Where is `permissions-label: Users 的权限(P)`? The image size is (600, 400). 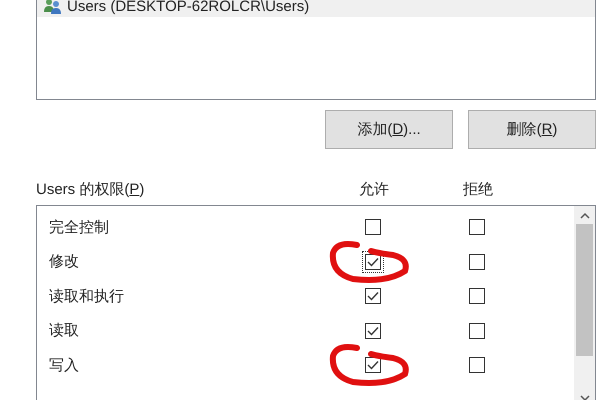
permissions-label: Users 的权限(P) is located at coordinates (91, 189).